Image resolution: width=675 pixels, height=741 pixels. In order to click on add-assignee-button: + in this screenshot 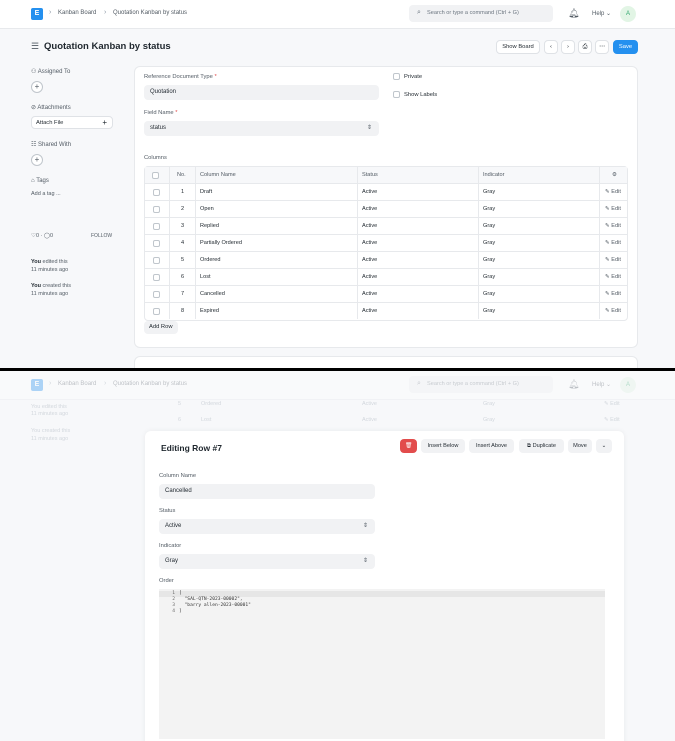, I will do `click(37, 87)`.